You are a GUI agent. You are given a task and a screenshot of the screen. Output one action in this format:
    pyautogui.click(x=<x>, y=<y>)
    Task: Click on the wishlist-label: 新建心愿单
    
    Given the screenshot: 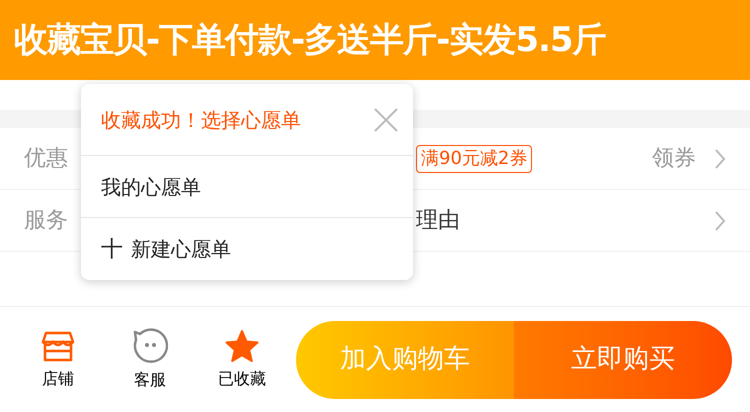 What is the action you would take?
    pyautogui.click(x=181, y=249)
    